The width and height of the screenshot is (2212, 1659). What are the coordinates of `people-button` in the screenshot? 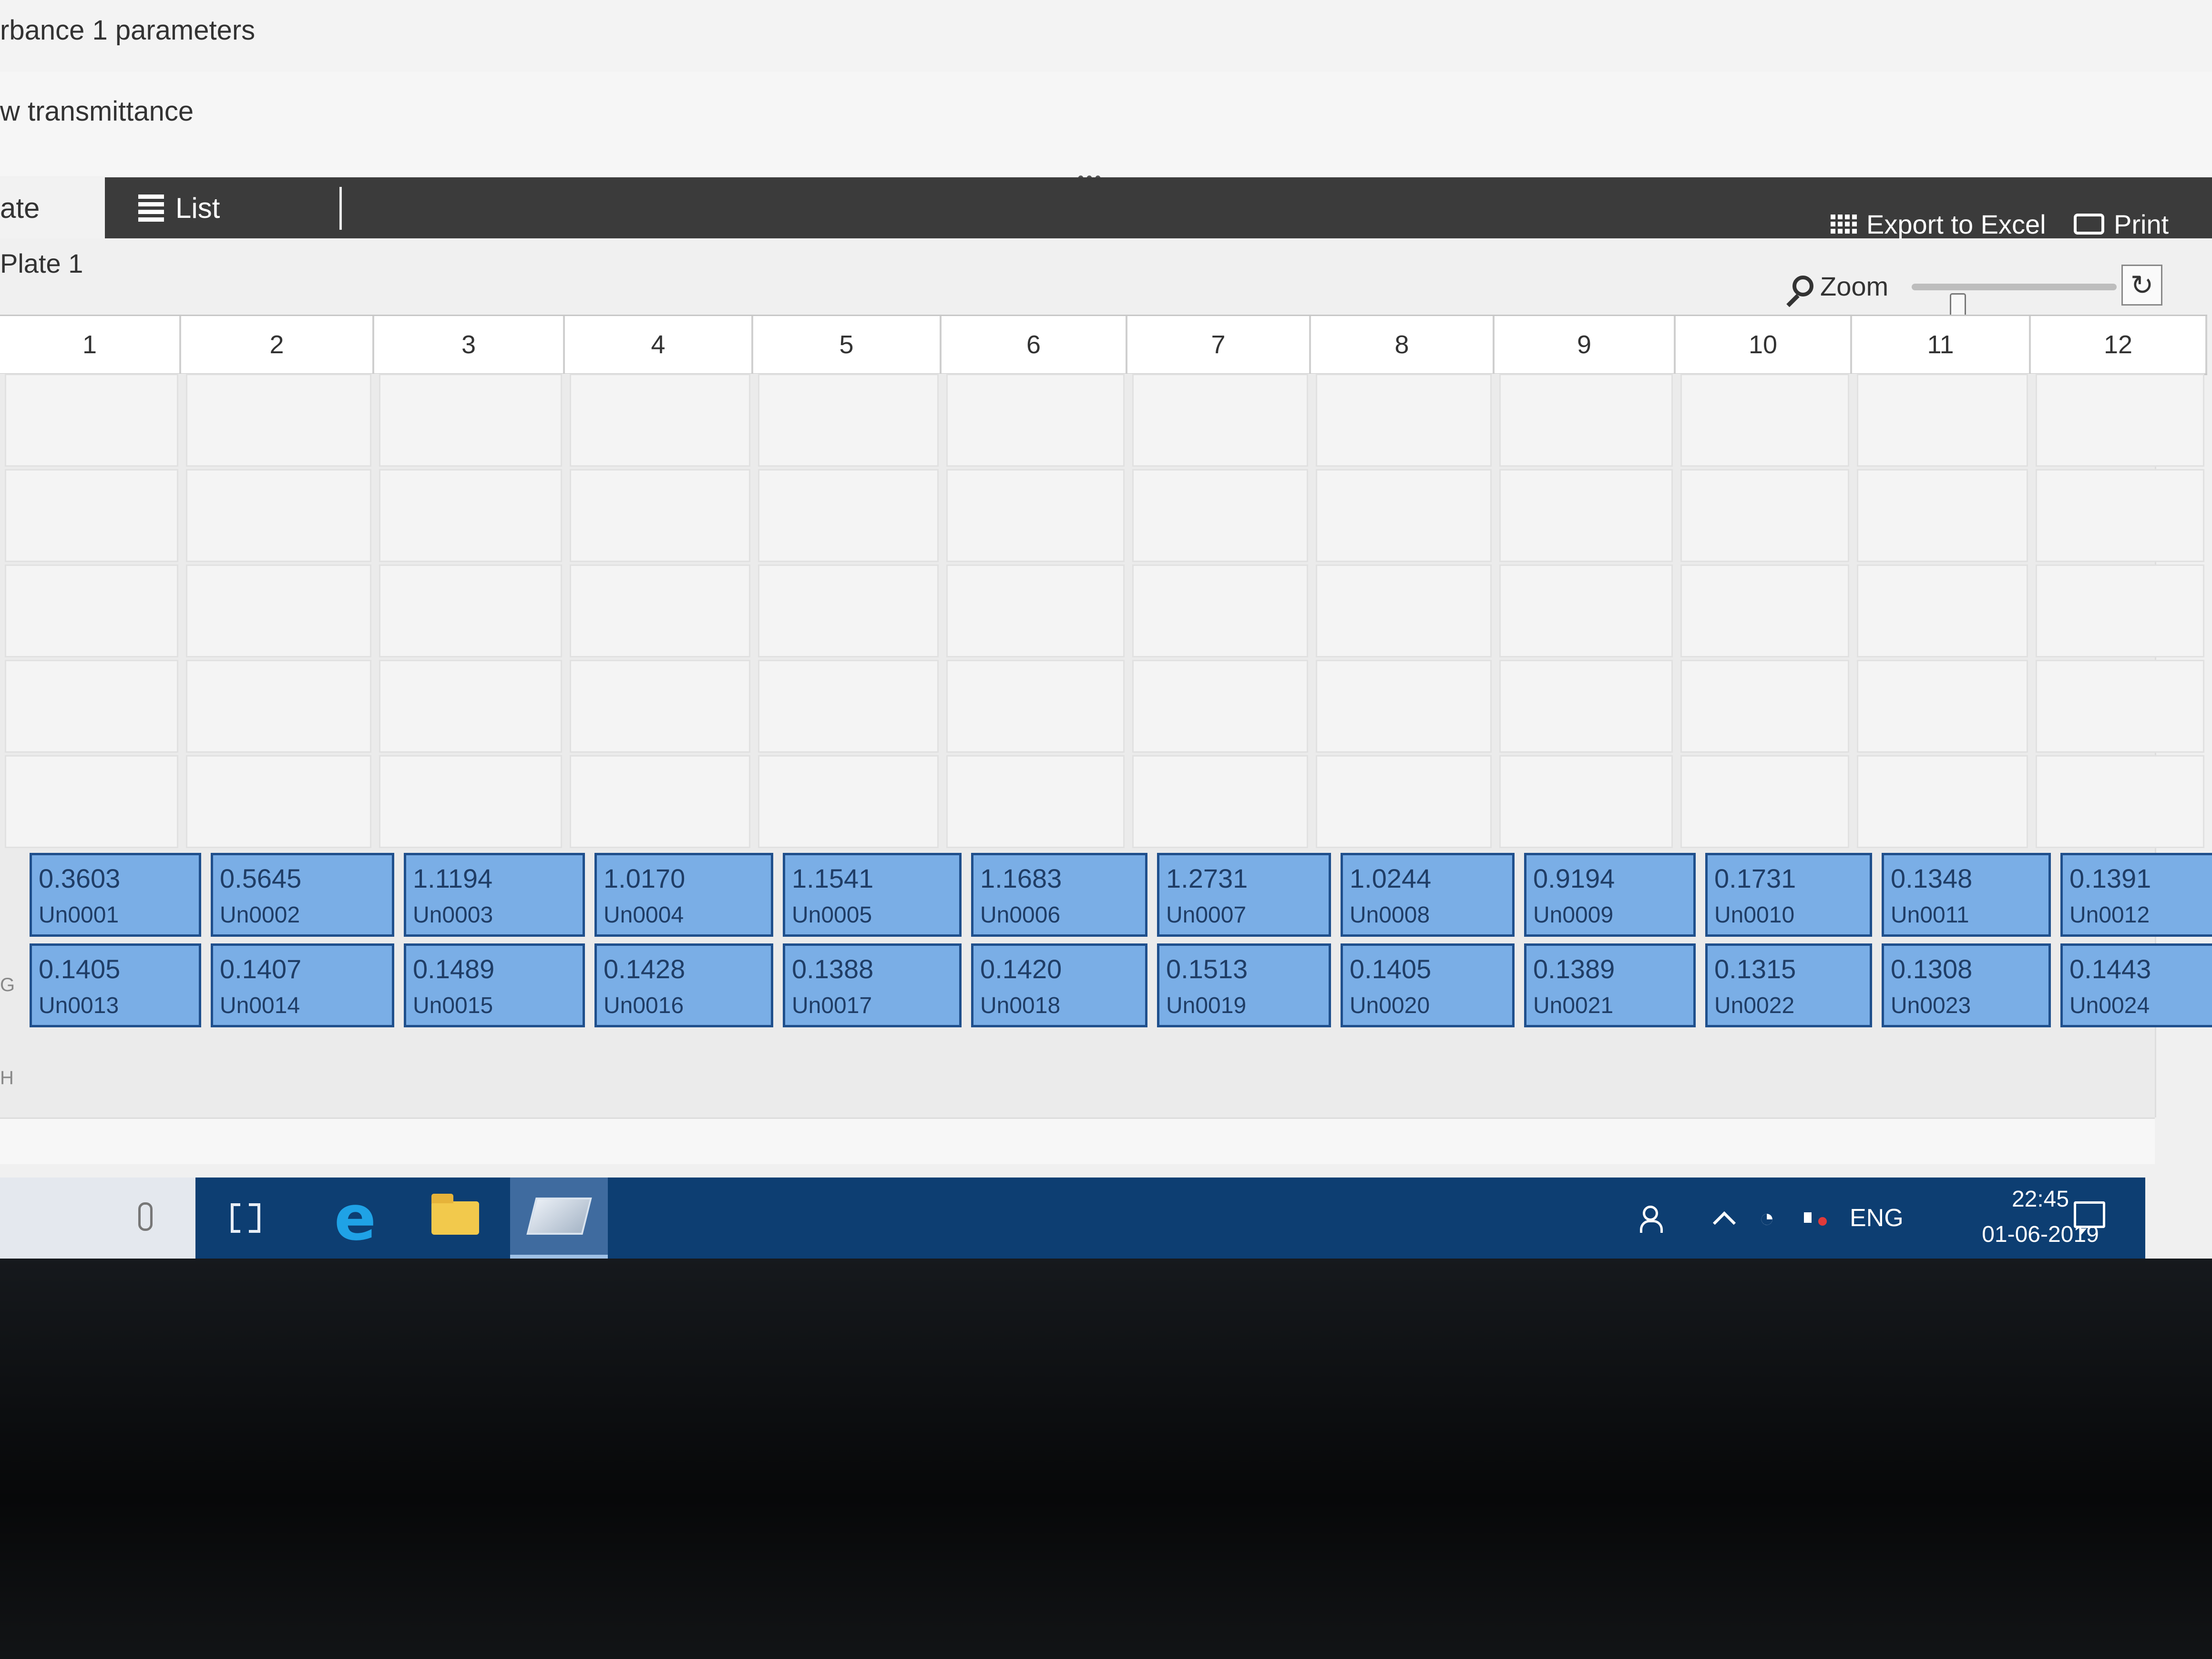 It's located at (1654, 1218).